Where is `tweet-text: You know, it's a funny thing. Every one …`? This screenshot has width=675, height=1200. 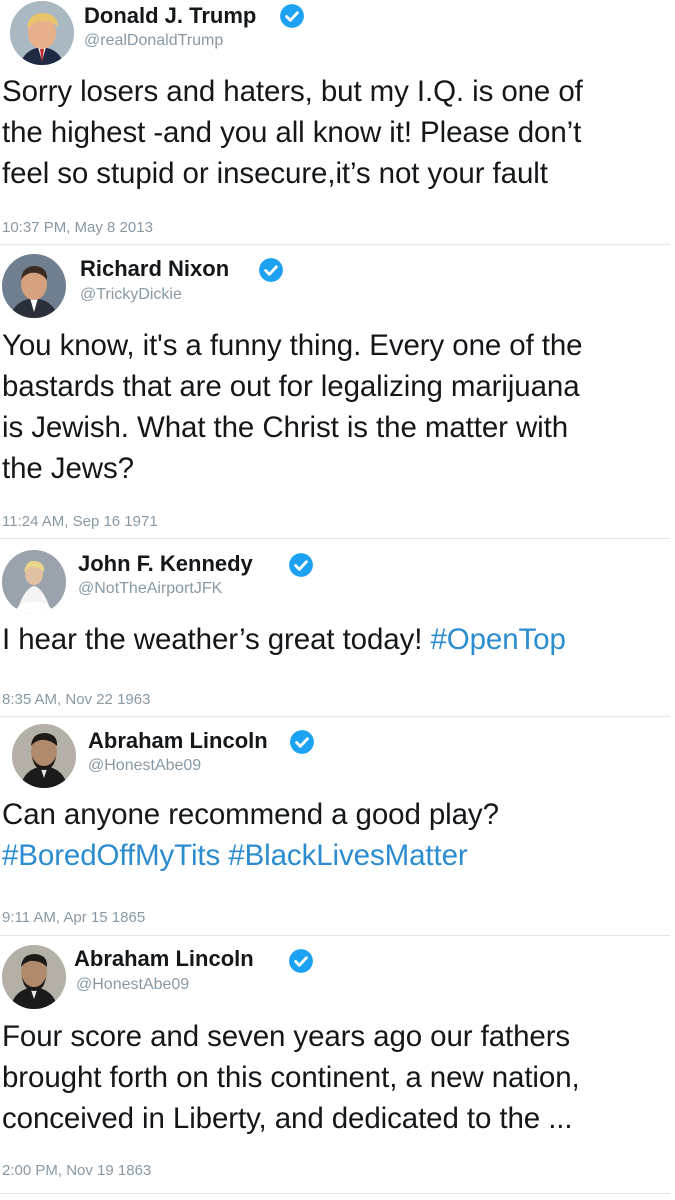 tweet-text: You know, it's a funny thing. Every one … is located at coordinates (292, 407).